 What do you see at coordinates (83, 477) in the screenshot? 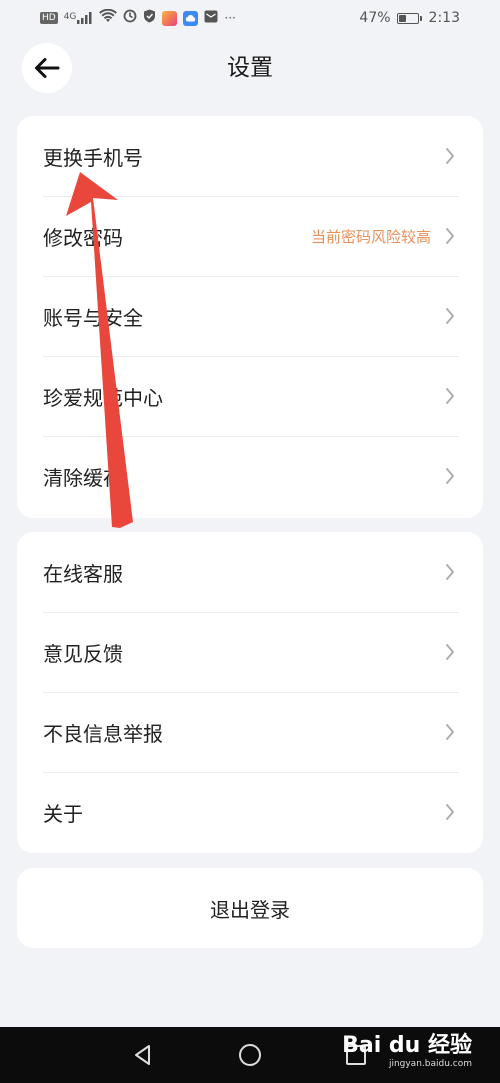
I see `row-label: 清除缓存` at bounding box center [83, 477].